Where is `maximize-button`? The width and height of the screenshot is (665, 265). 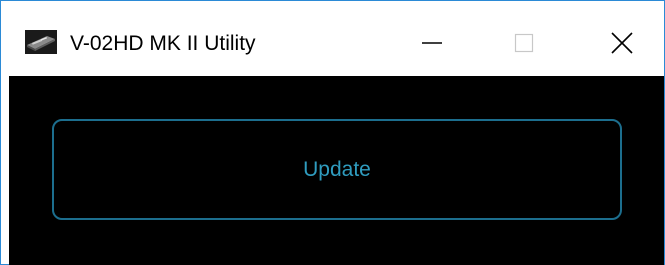
maximize-button is located at coordinates (524, 43).